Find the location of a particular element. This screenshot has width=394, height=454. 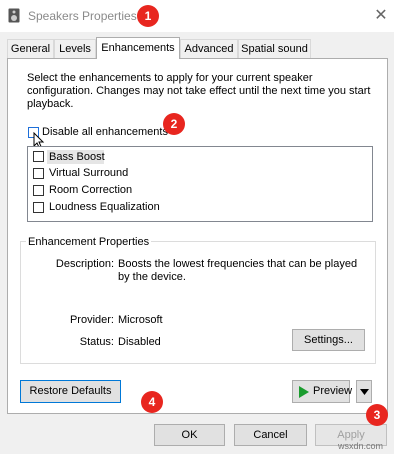

window-title: Speakers Properties is located at coordinates (82, 16).